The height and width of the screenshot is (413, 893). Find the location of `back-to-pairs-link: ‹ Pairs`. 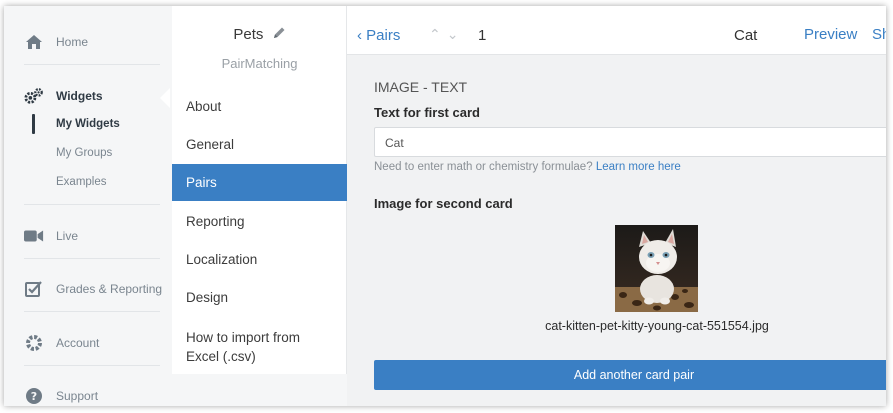

back-to-pairs-link: ‹ Pairs is located at coordinates (378, 35).